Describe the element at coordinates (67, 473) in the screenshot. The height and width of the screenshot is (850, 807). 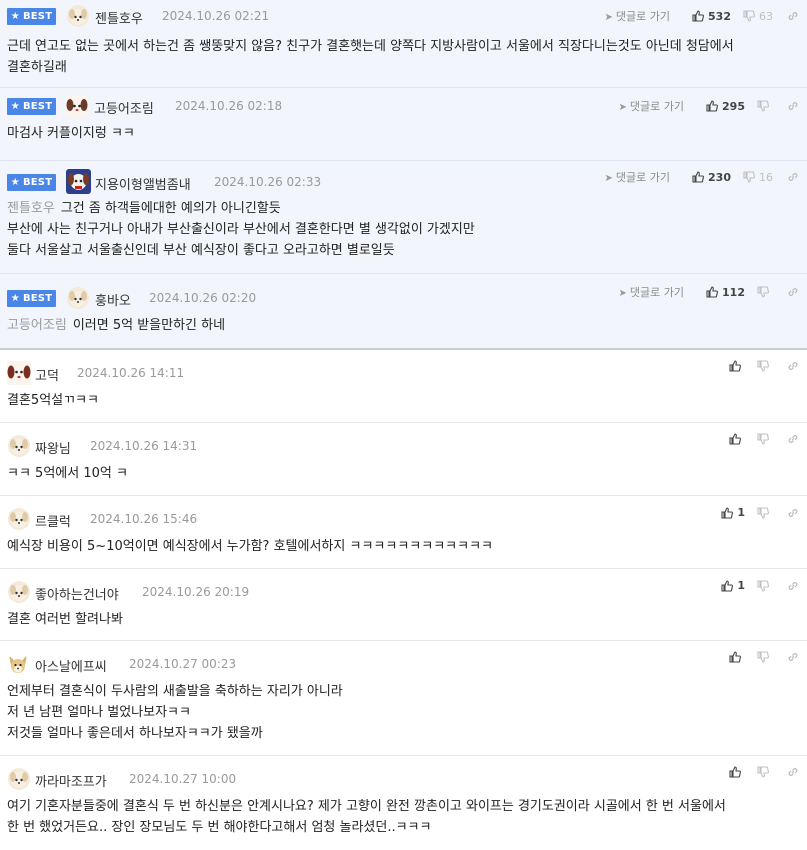
I see `comment-line: ㅋㅋ 5억에서 10억 ㅋ` at that location.